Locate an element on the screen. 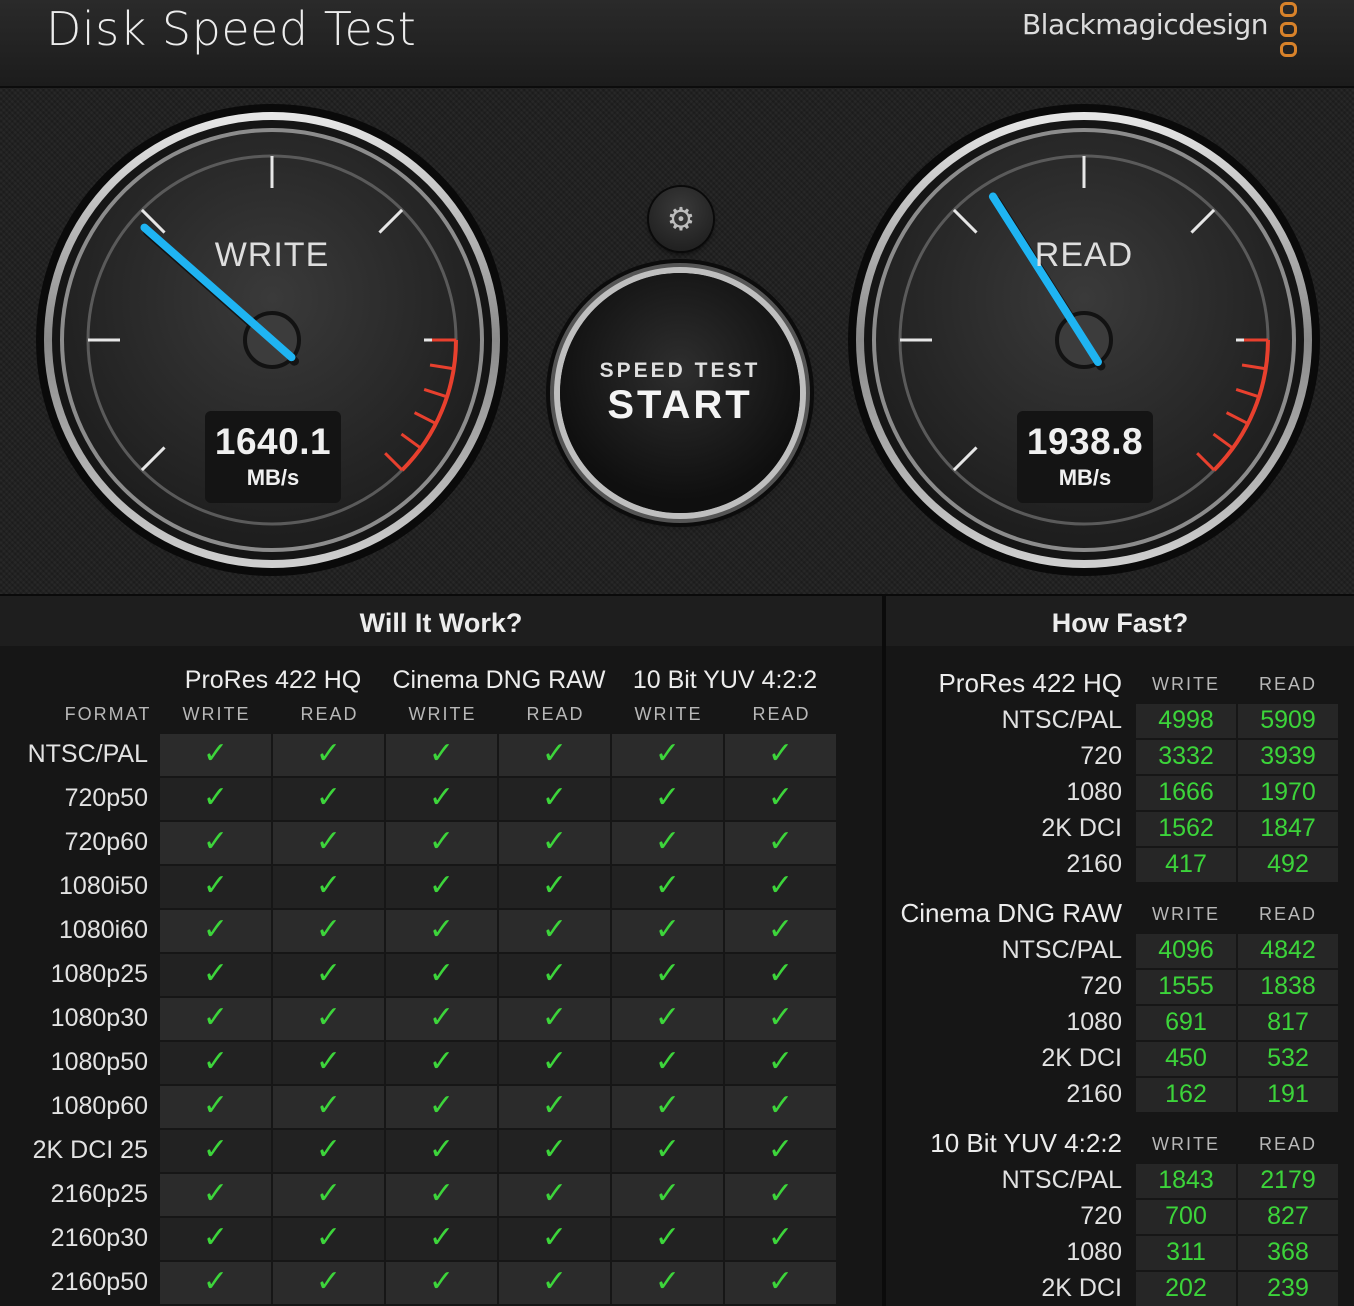  how-fast-write-value: 450 is located at coordinates (1186, 1058).